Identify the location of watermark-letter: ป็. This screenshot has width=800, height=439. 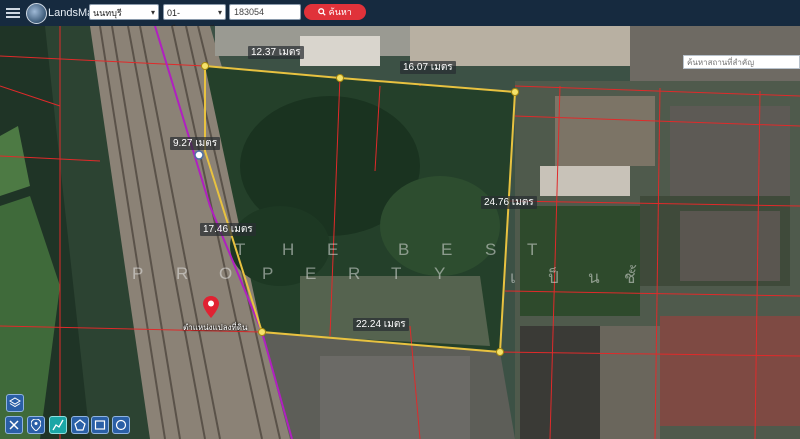
(553, 277).